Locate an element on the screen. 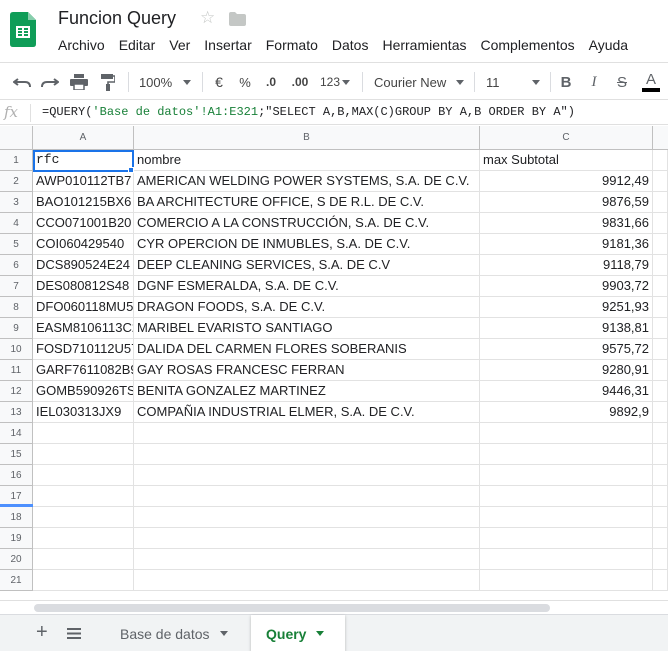 This screenshot has height=651, width=668. column-header-a: A is located at coordinates (83, 138).